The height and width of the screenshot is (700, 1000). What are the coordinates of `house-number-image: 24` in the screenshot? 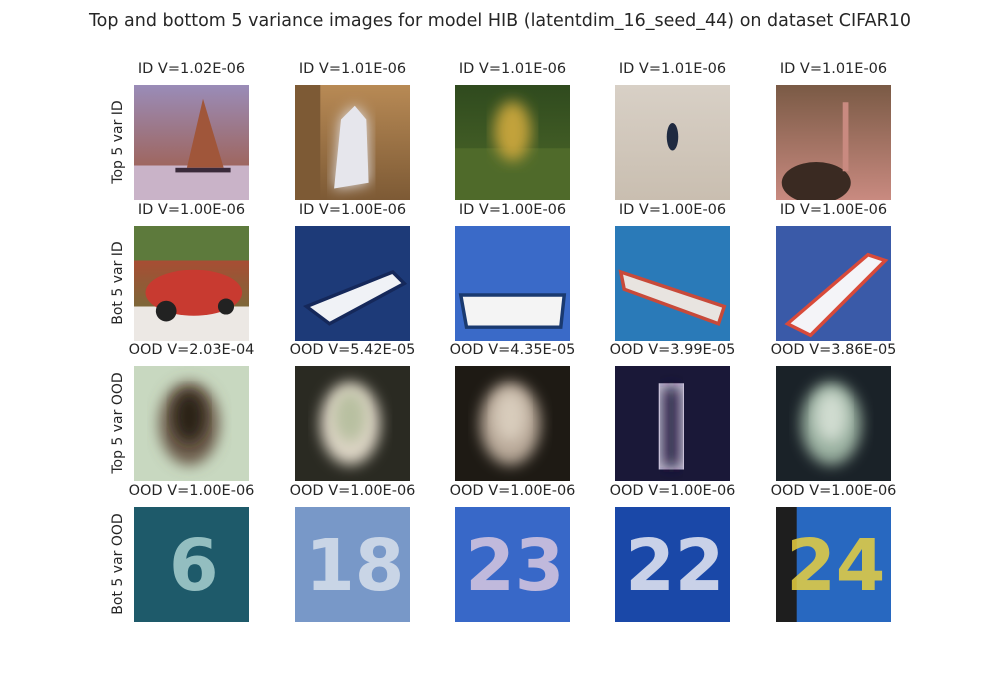 It's located at (833, 564).